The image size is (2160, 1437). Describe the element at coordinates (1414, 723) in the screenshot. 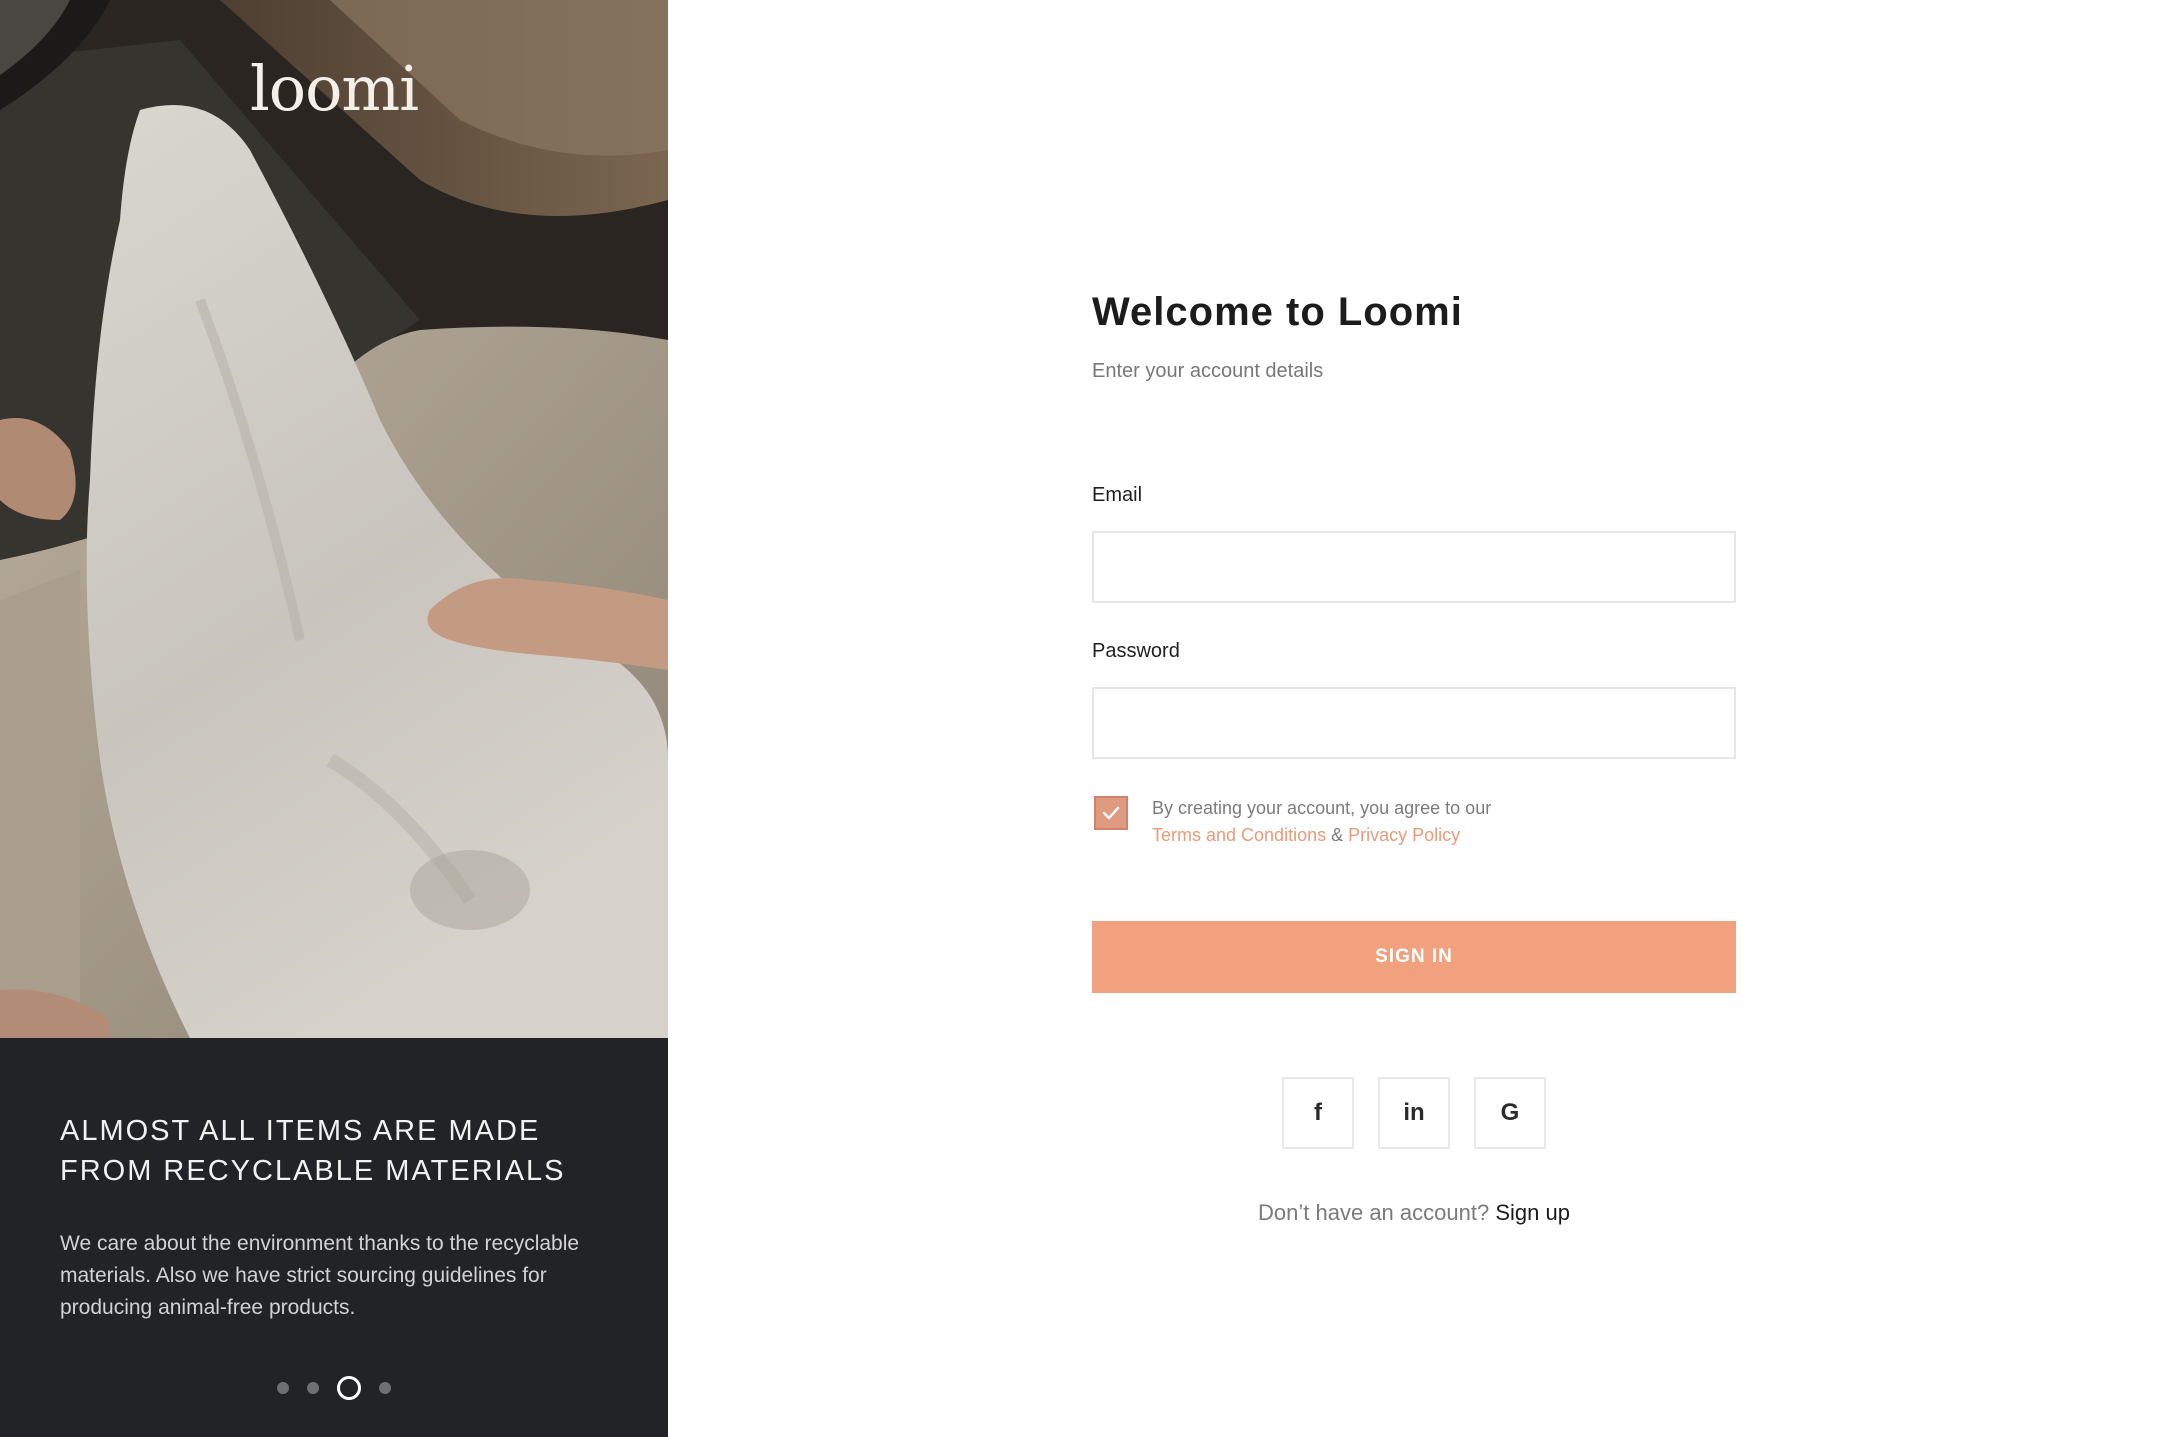

I see `password-field` at that location.